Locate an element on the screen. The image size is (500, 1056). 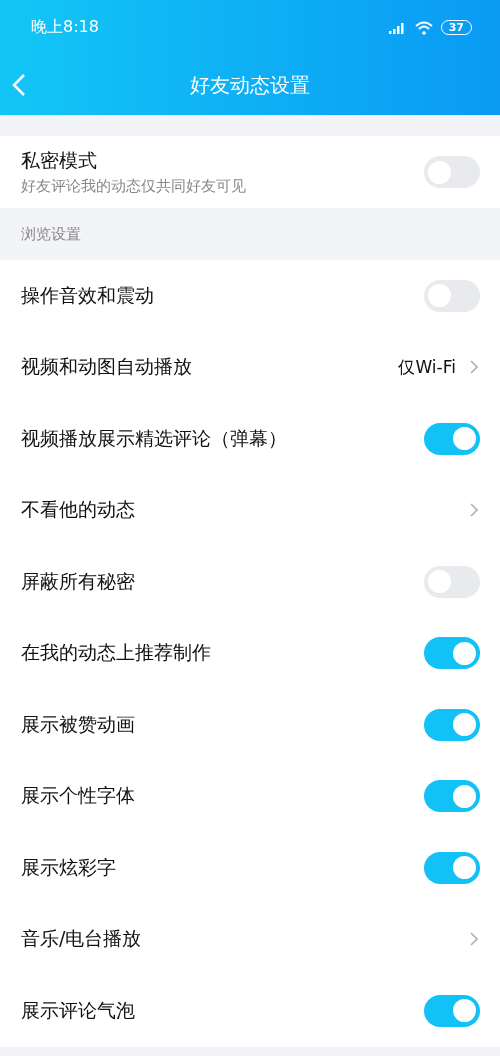
section-title: 浏览设置 is located at coordinates (51, 234).